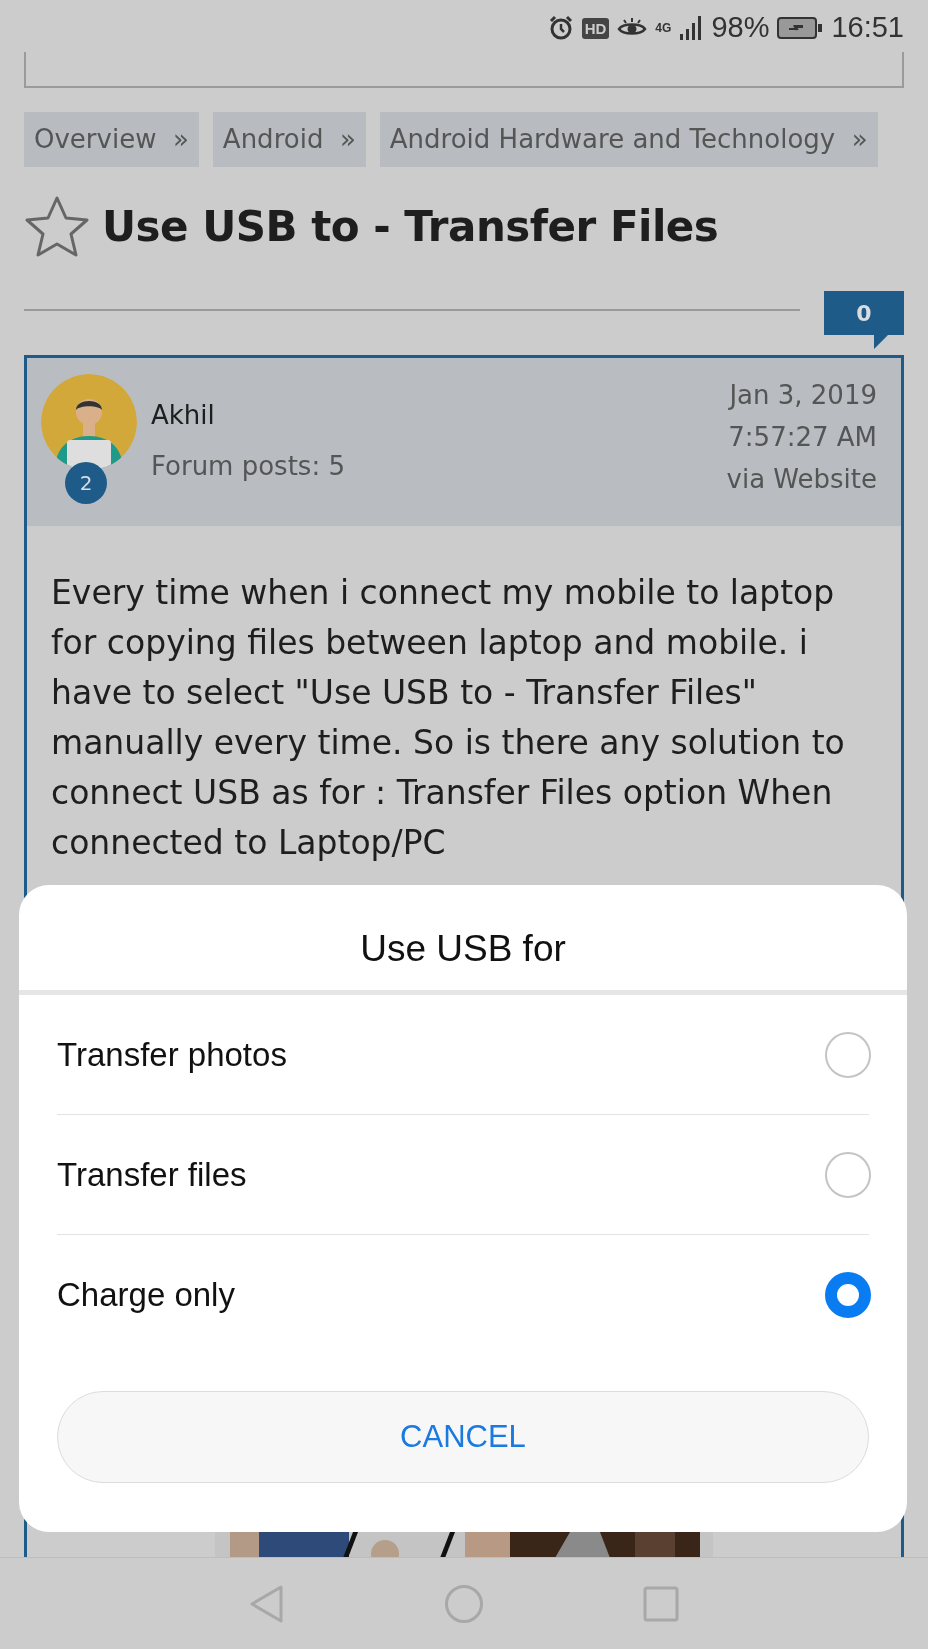 The height and width of the screenshot is (1649, 928). Describe the element at coordinates (740, 28) in the screenshot. I see `battery-percent: 98%` at that location.